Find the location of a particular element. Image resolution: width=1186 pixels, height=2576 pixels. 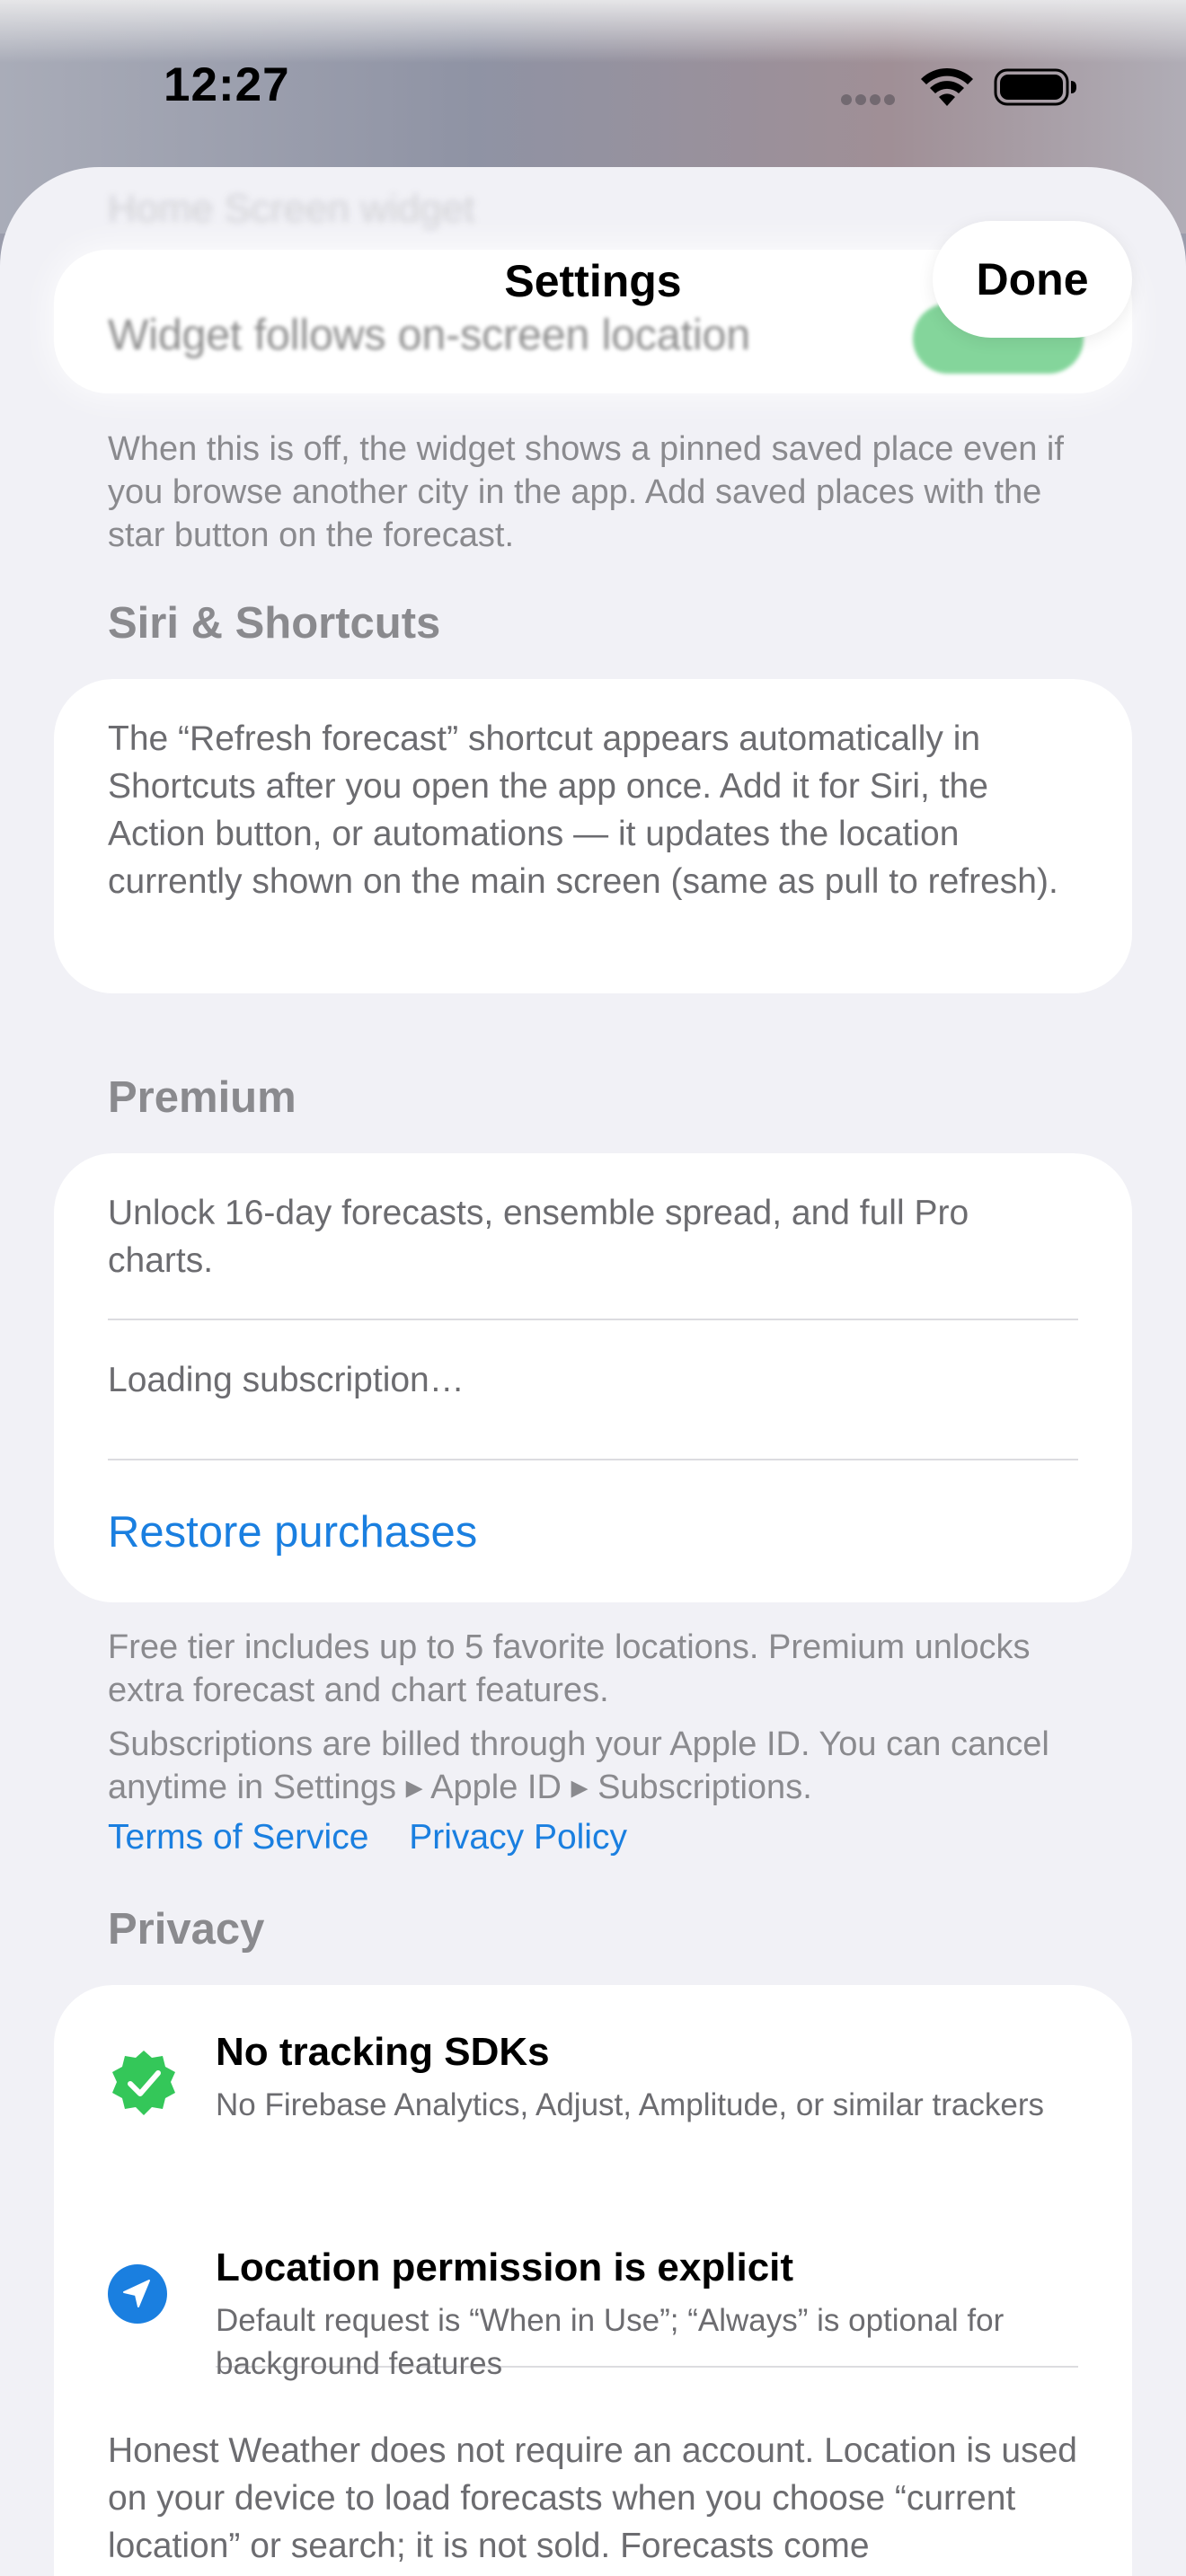

status-bar: 12:27 is located at coordinates (593, 85).